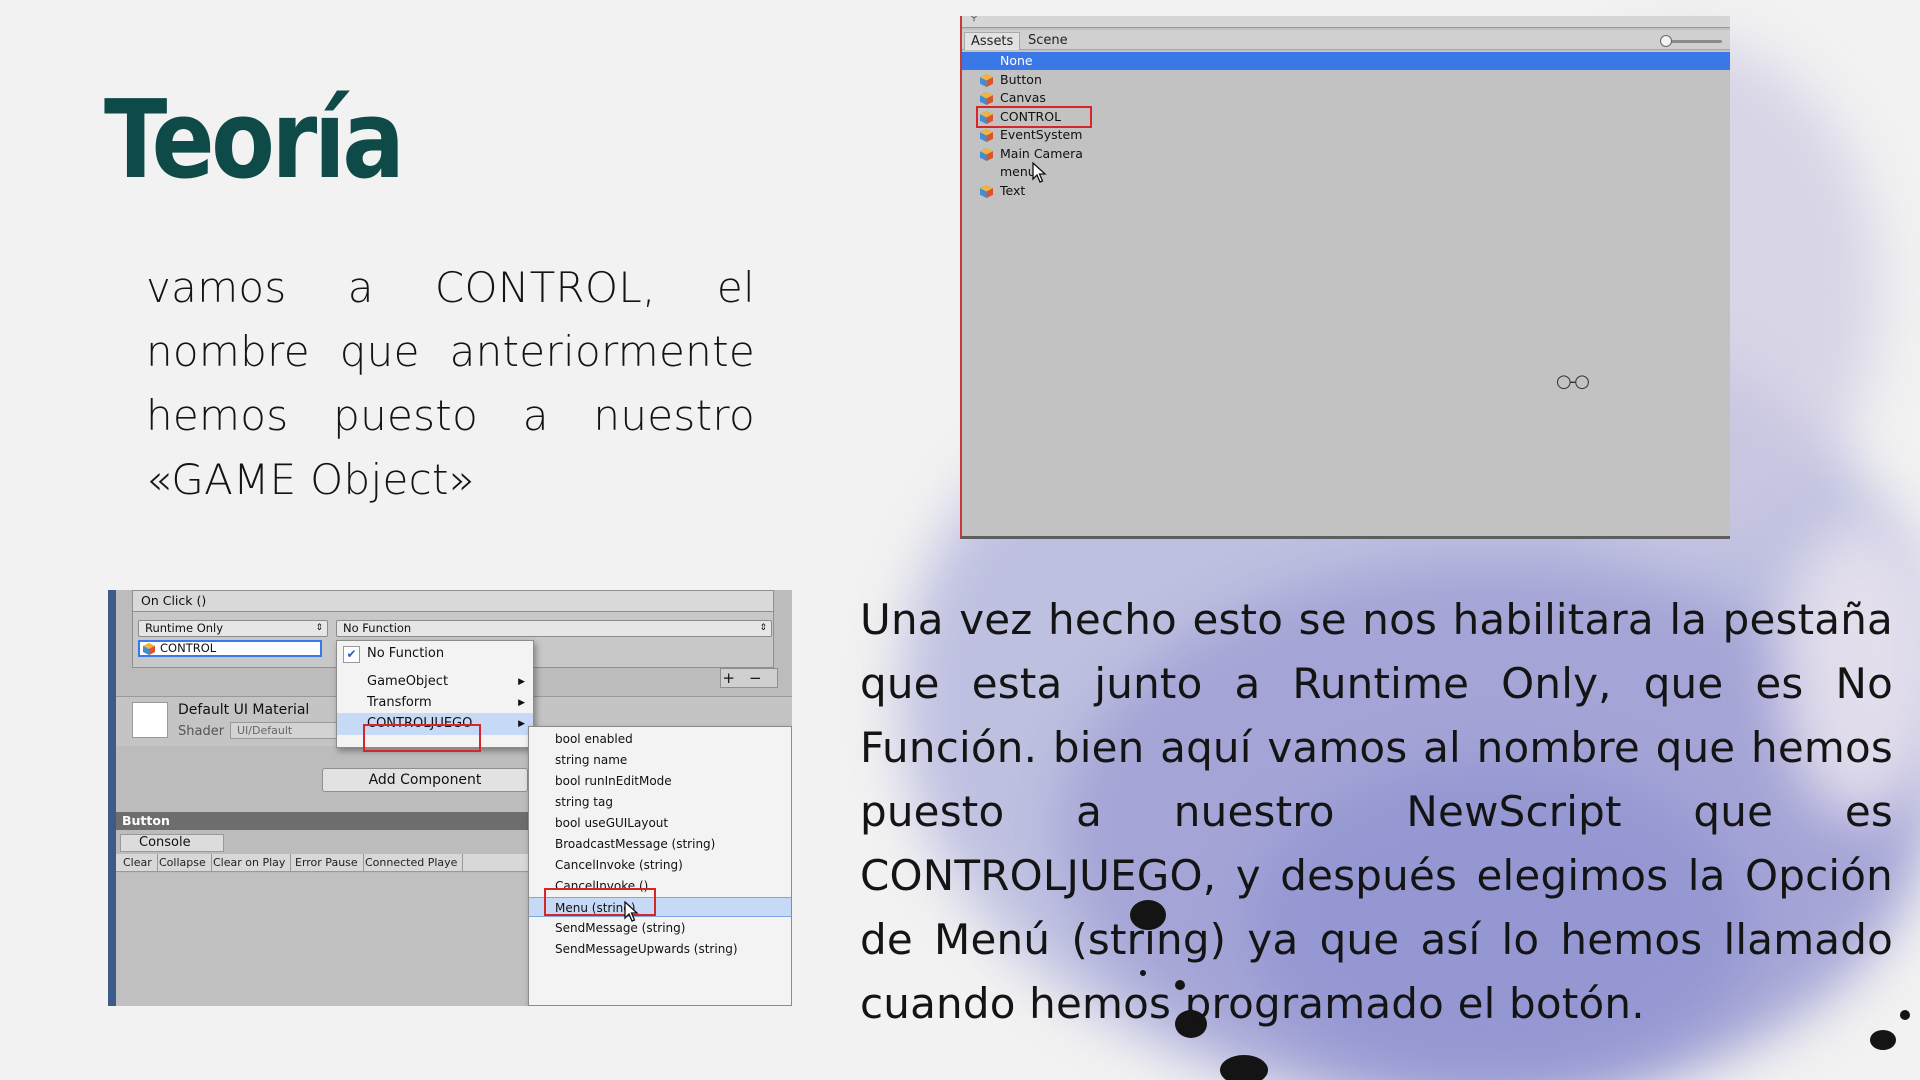 The width and height of the screenshot is (1920, 1080). Describe the element at coordinates (974, 19) in the screenshot. I see `search-icon: ⚲` at that location.